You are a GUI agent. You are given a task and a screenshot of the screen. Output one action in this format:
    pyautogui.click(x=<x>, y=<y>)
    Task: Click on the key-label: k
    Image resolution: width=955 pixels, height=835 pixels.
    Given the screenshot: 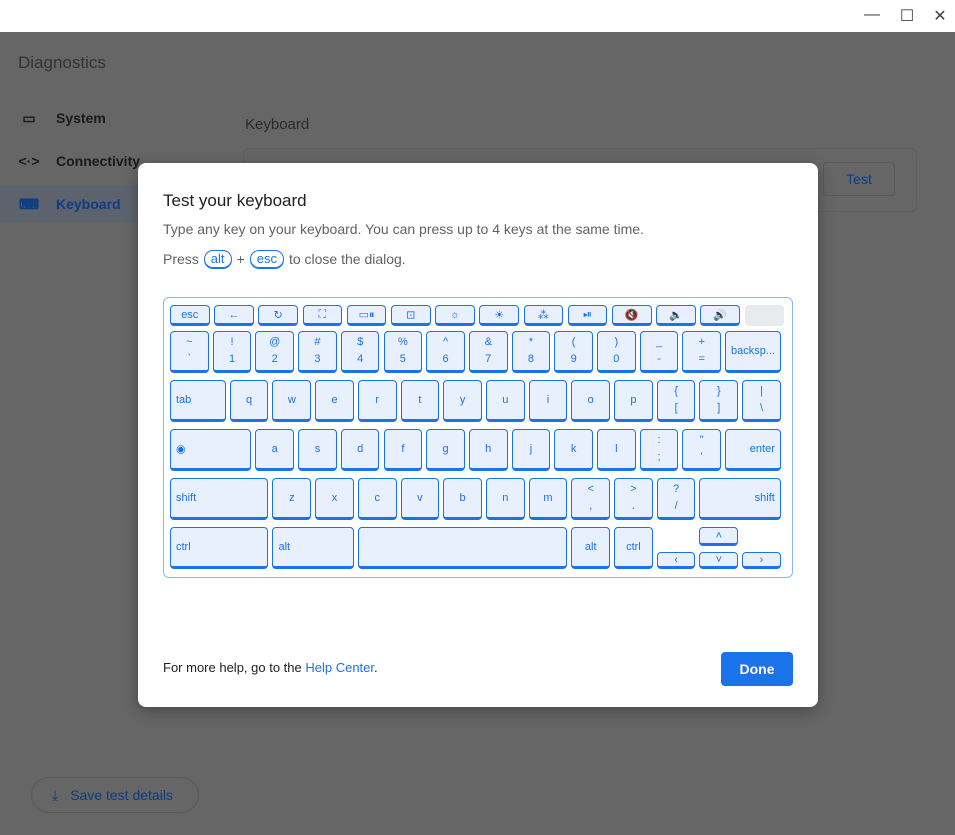 What is the action you would take?
    pyautogui.click(x=573, y=449)
    